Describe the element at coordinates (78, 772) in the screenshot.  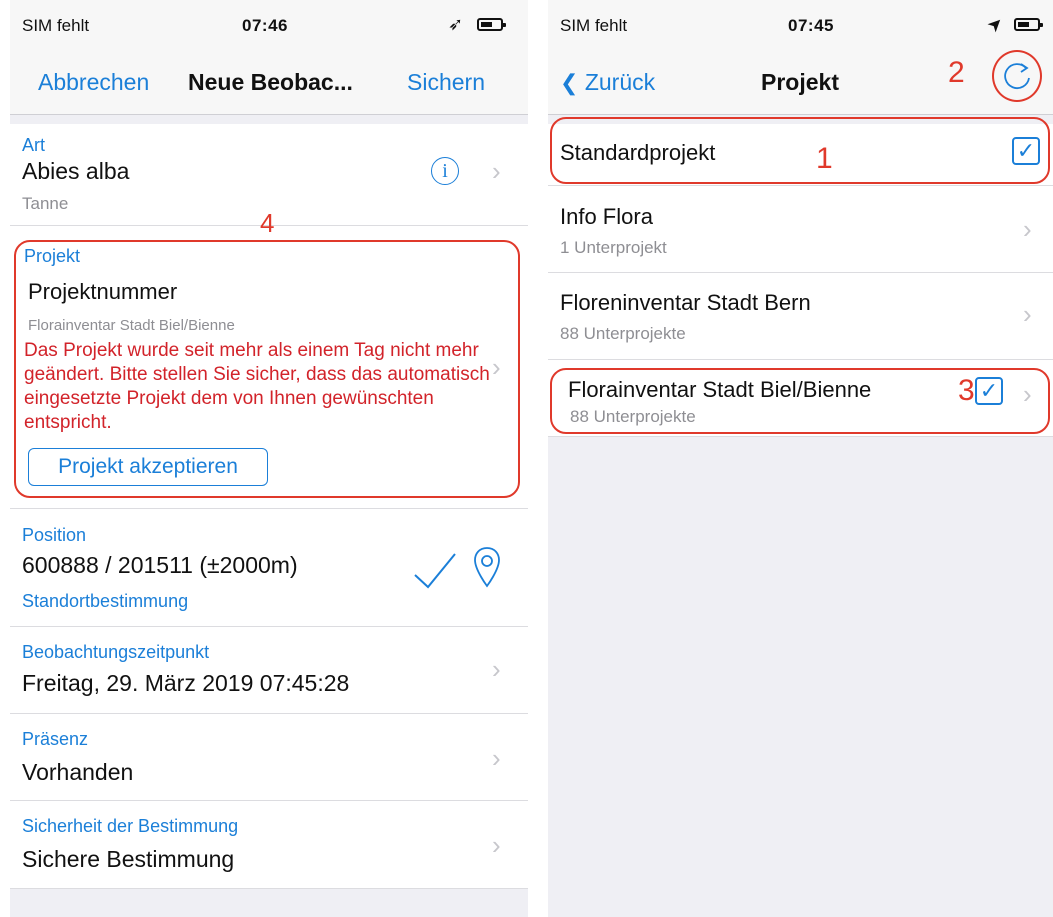
I see `presence-value: Vorhanden` at that location.